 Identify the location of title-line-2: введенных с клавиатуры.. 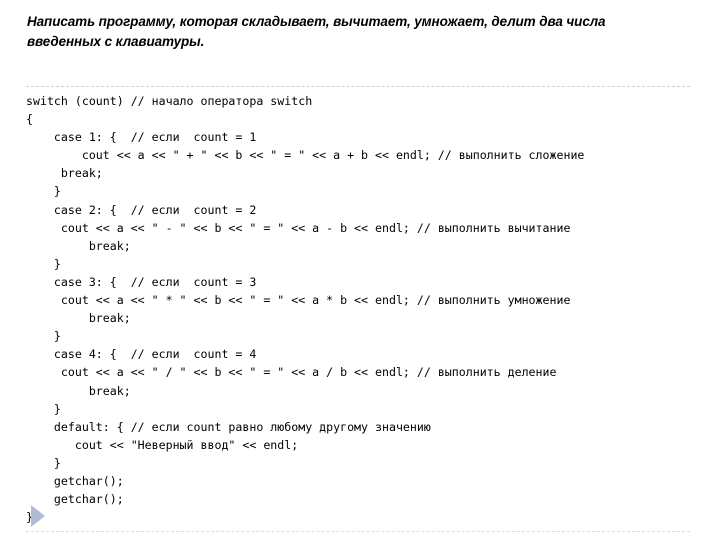
(116, 41).